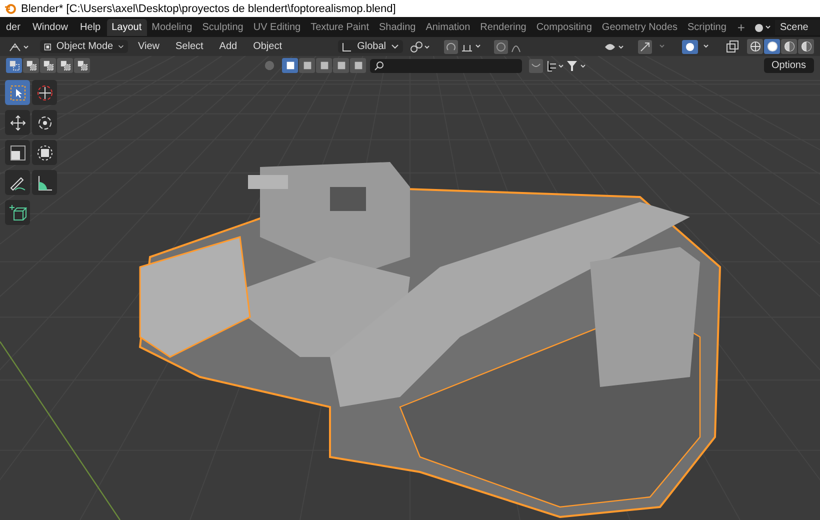 Image resolution: width=820 pixels, height=520 pixels. Describe the element at coordinates (448, 27) in the screenshot. I see `workspace-tab: Animation` at that location.